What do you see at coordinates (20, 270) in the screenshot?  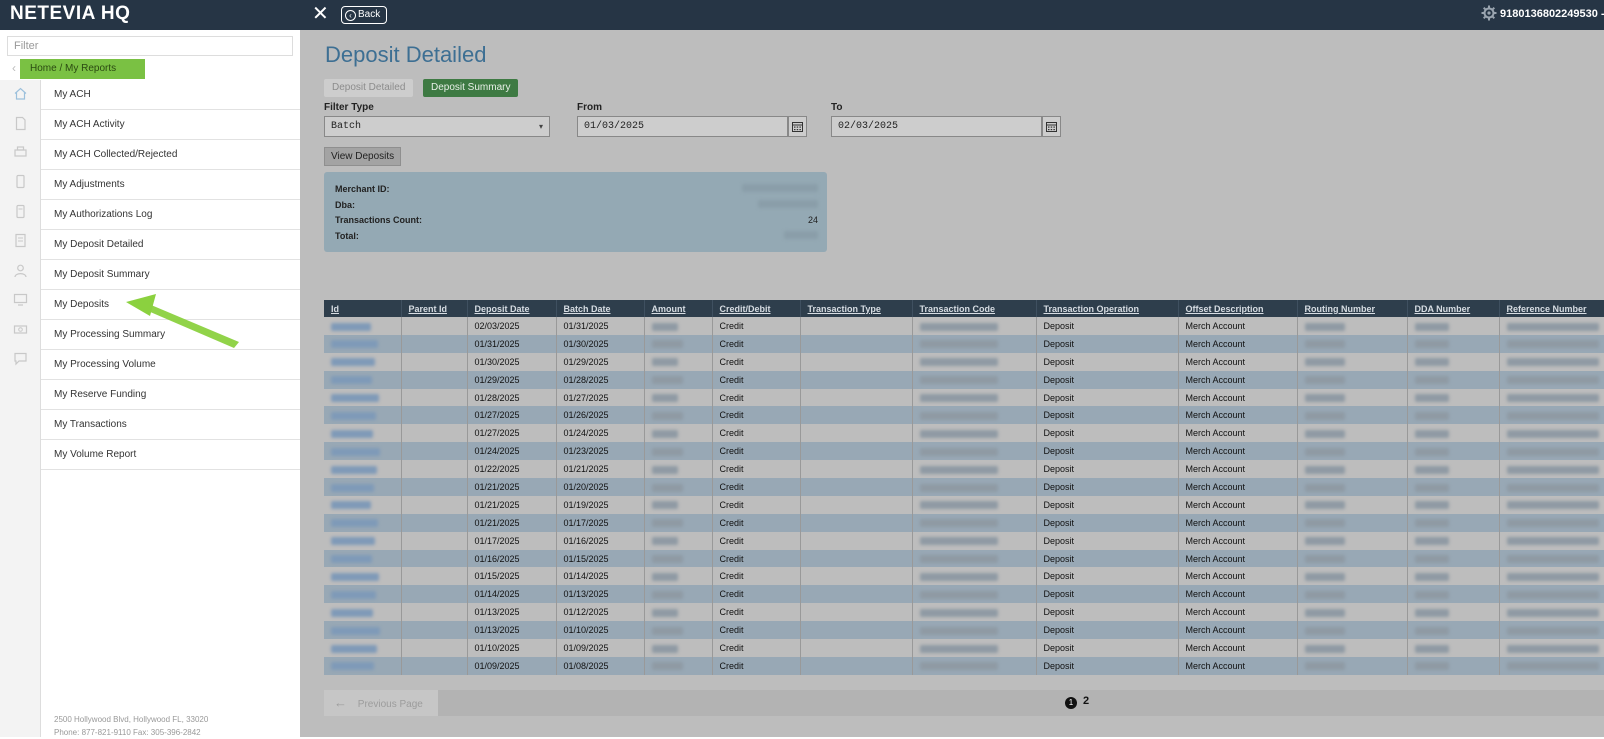 I see `user-icon` at bounding box center [20, 270].